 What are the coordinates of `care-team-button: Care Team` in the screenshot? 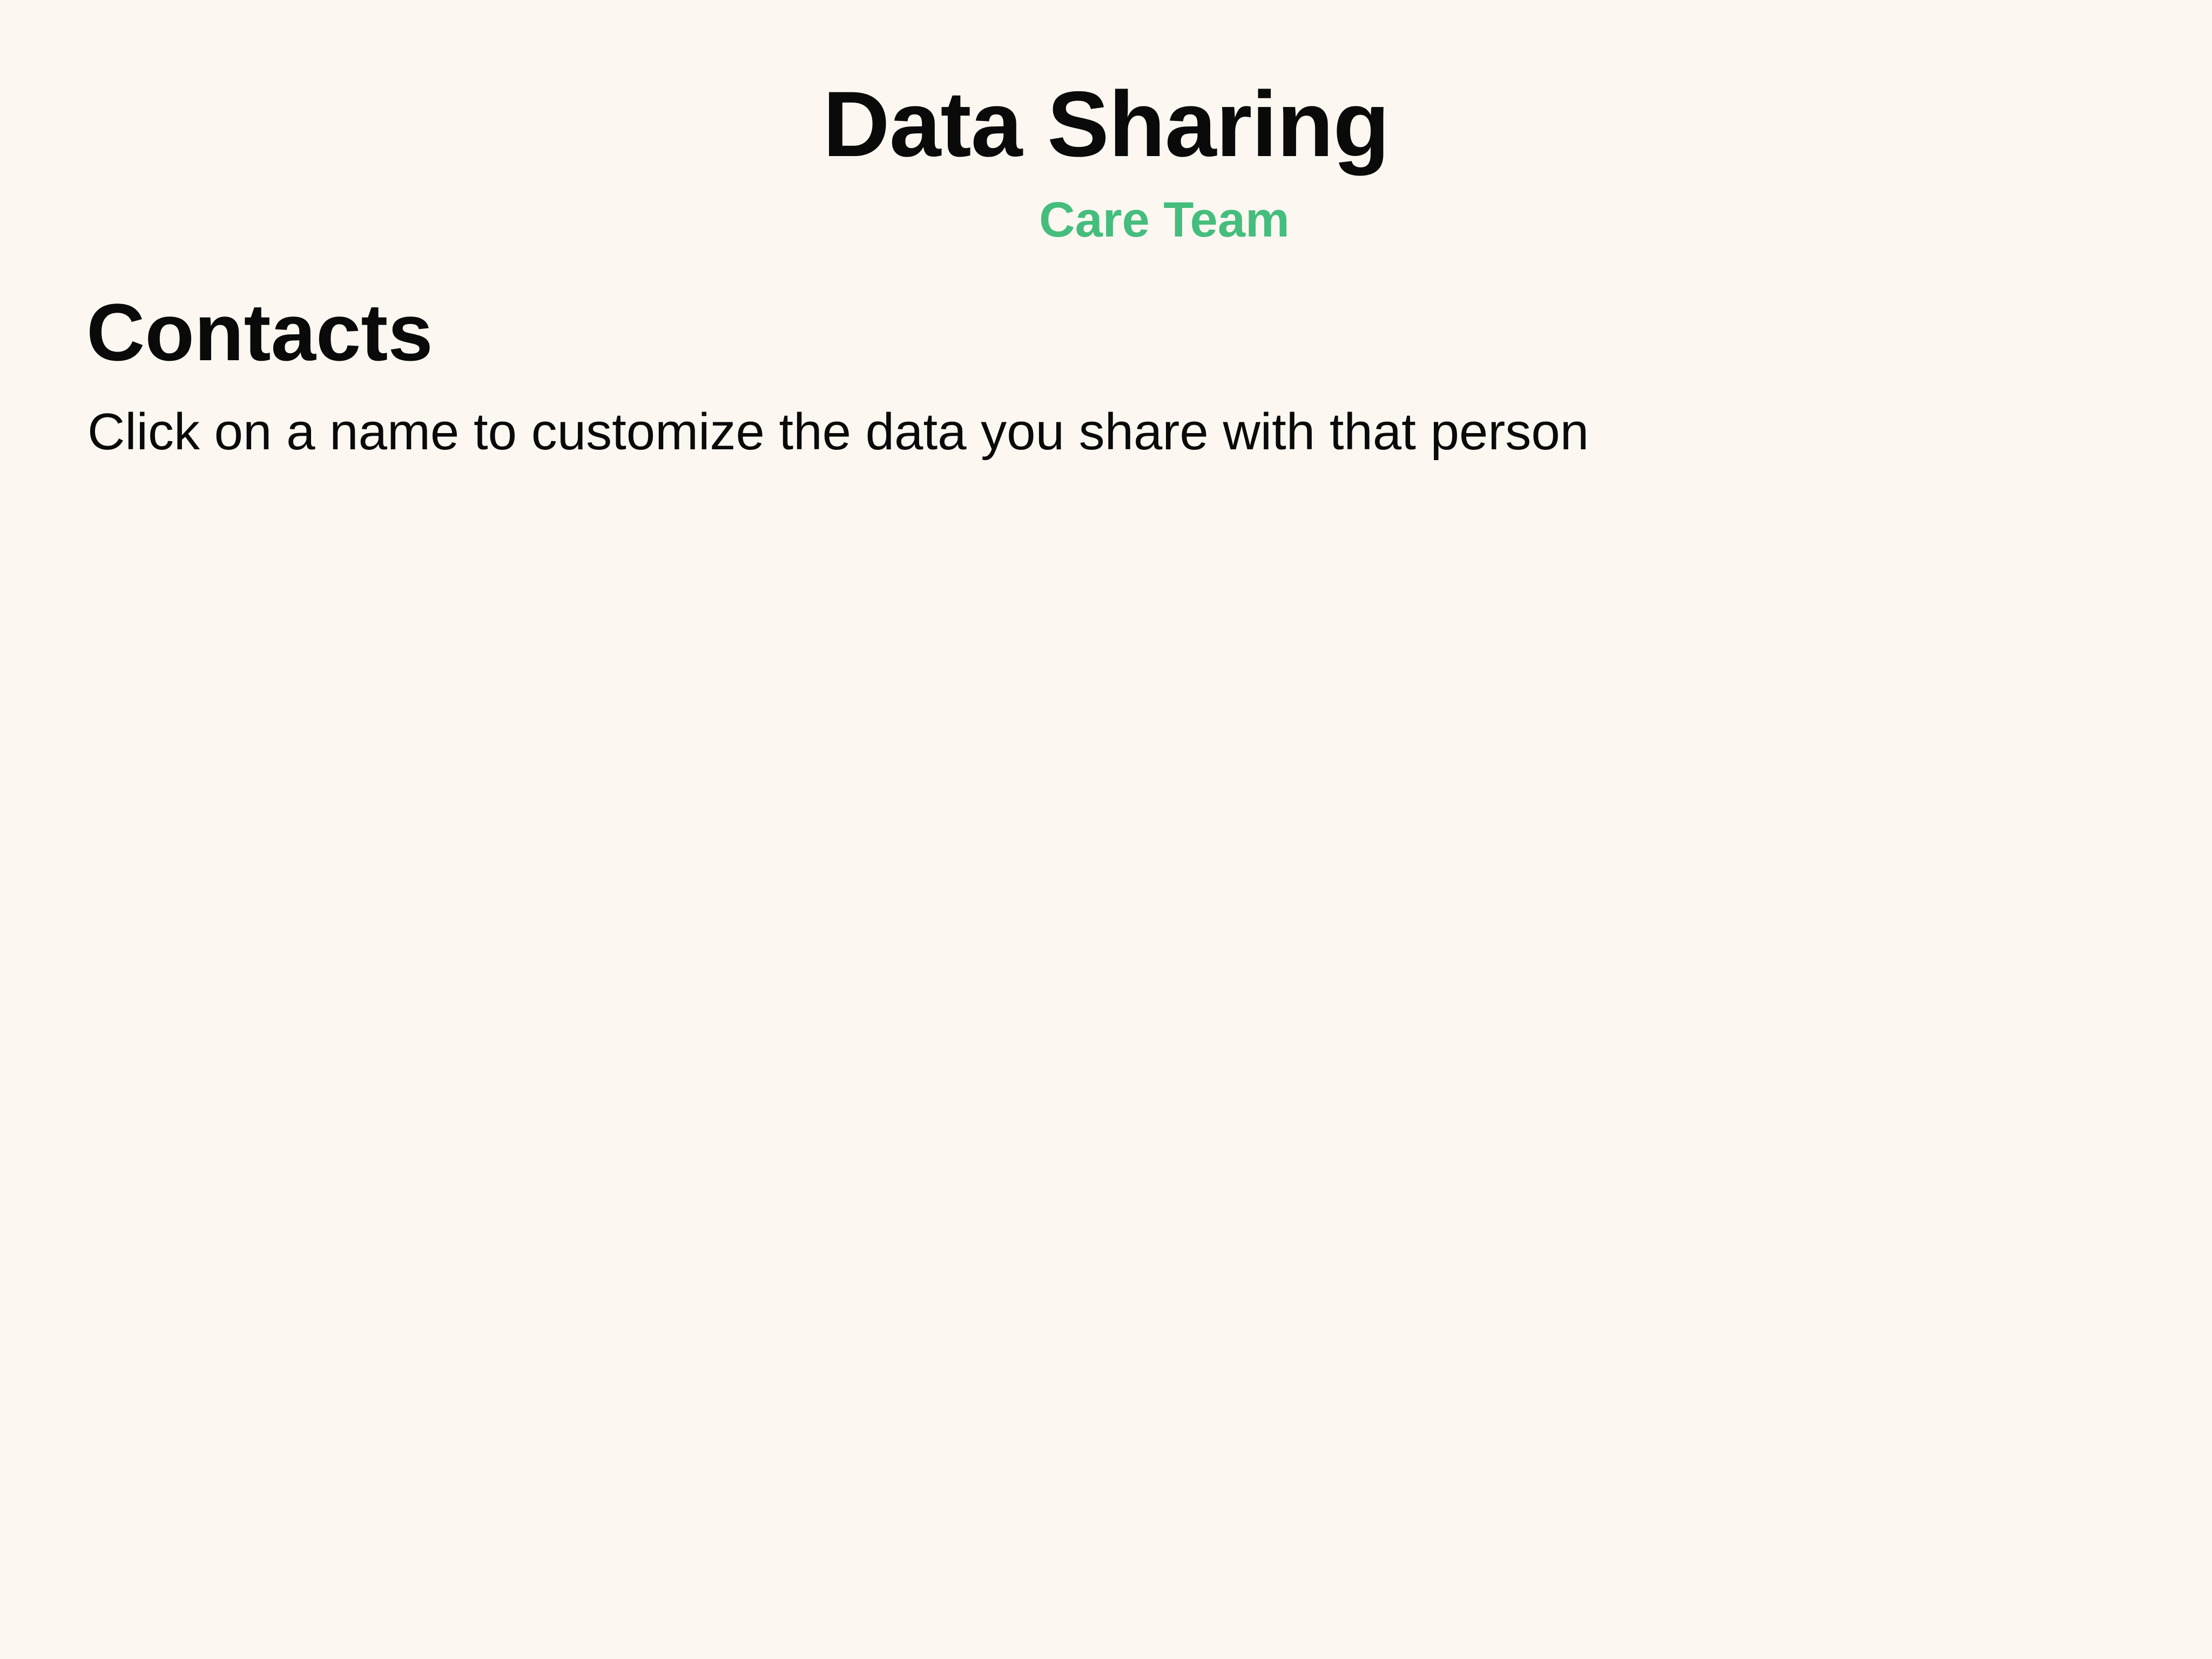 It's located at (1106, 219).